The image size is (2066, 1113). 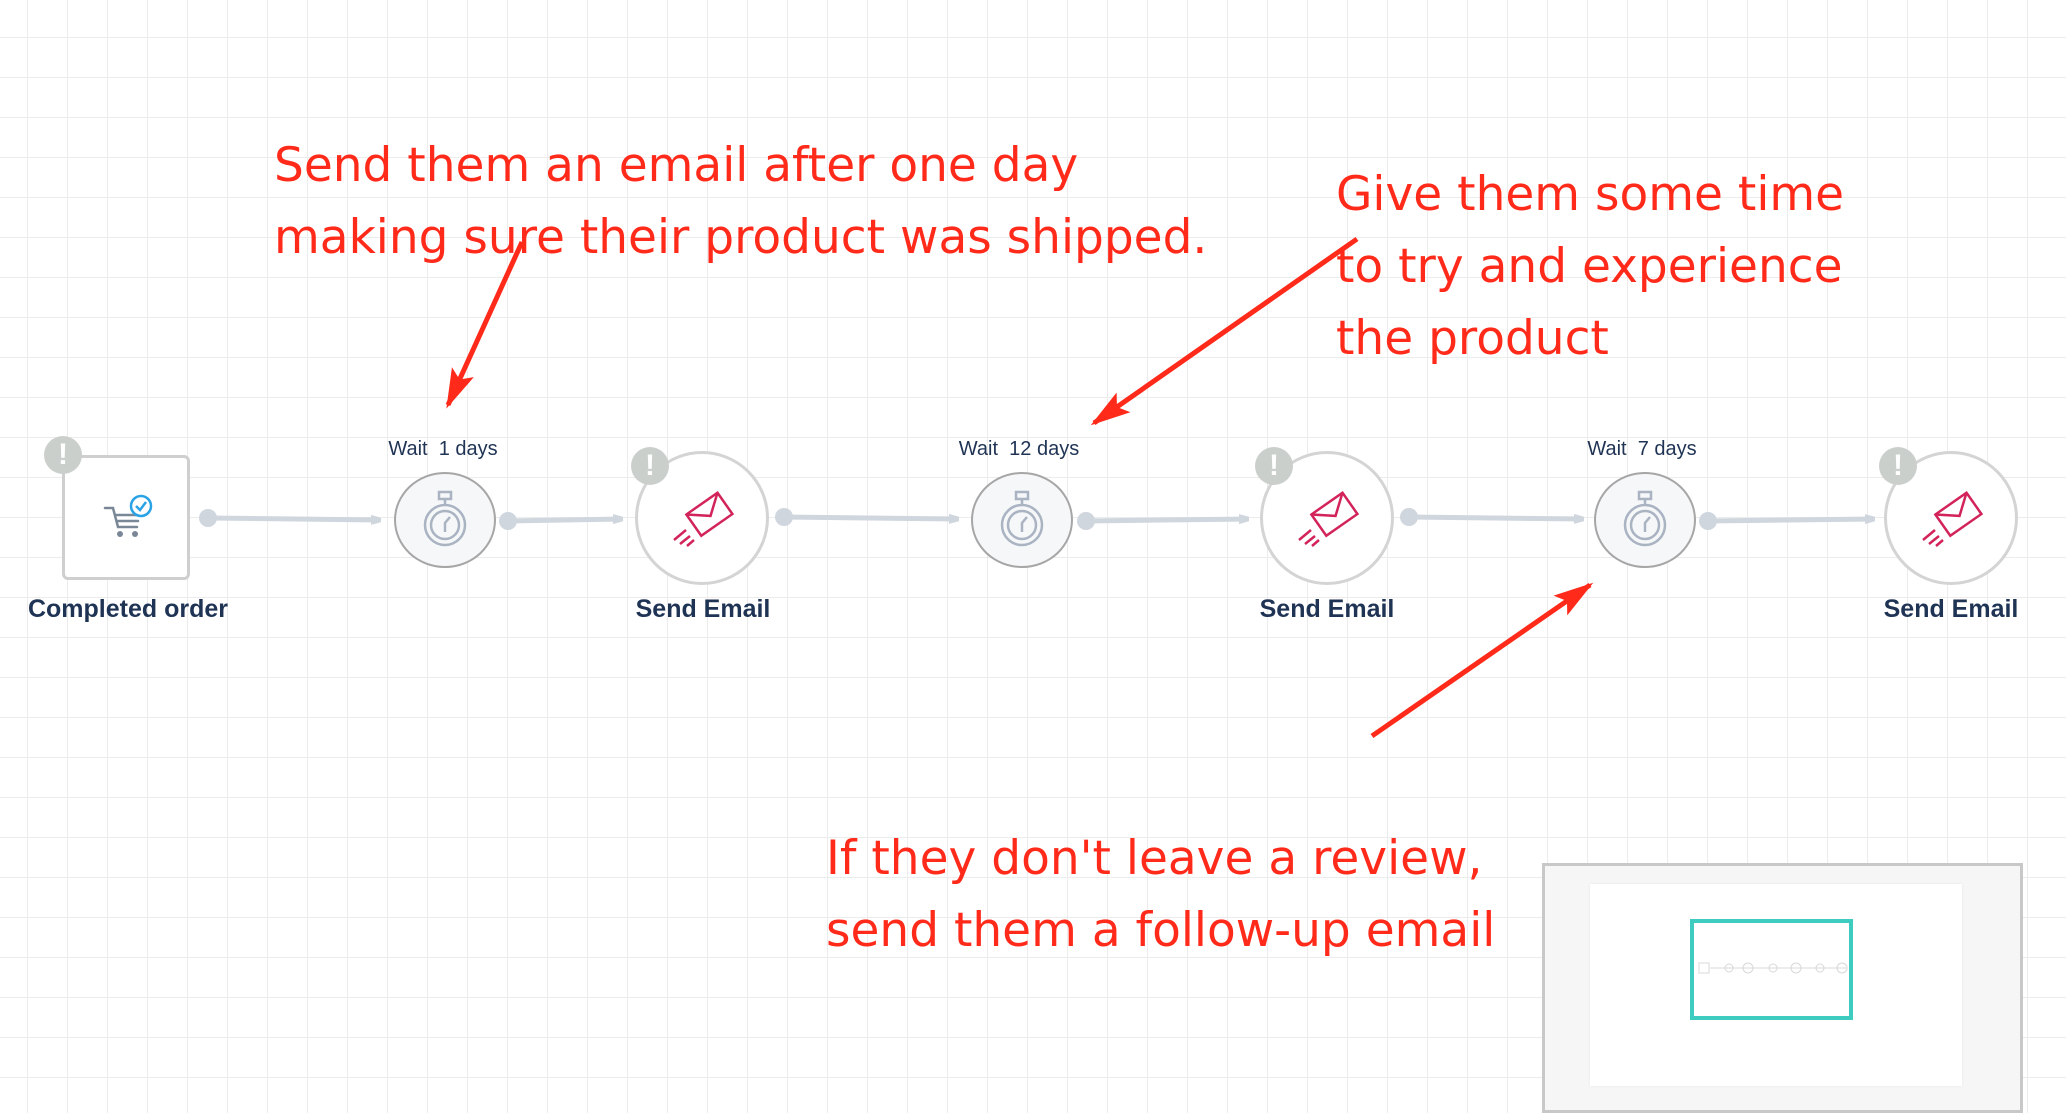 What do you see at coordinates (128, 609) in the screenshot?
I see `trigger-label: Completed order` at bounding box center [128, 609].